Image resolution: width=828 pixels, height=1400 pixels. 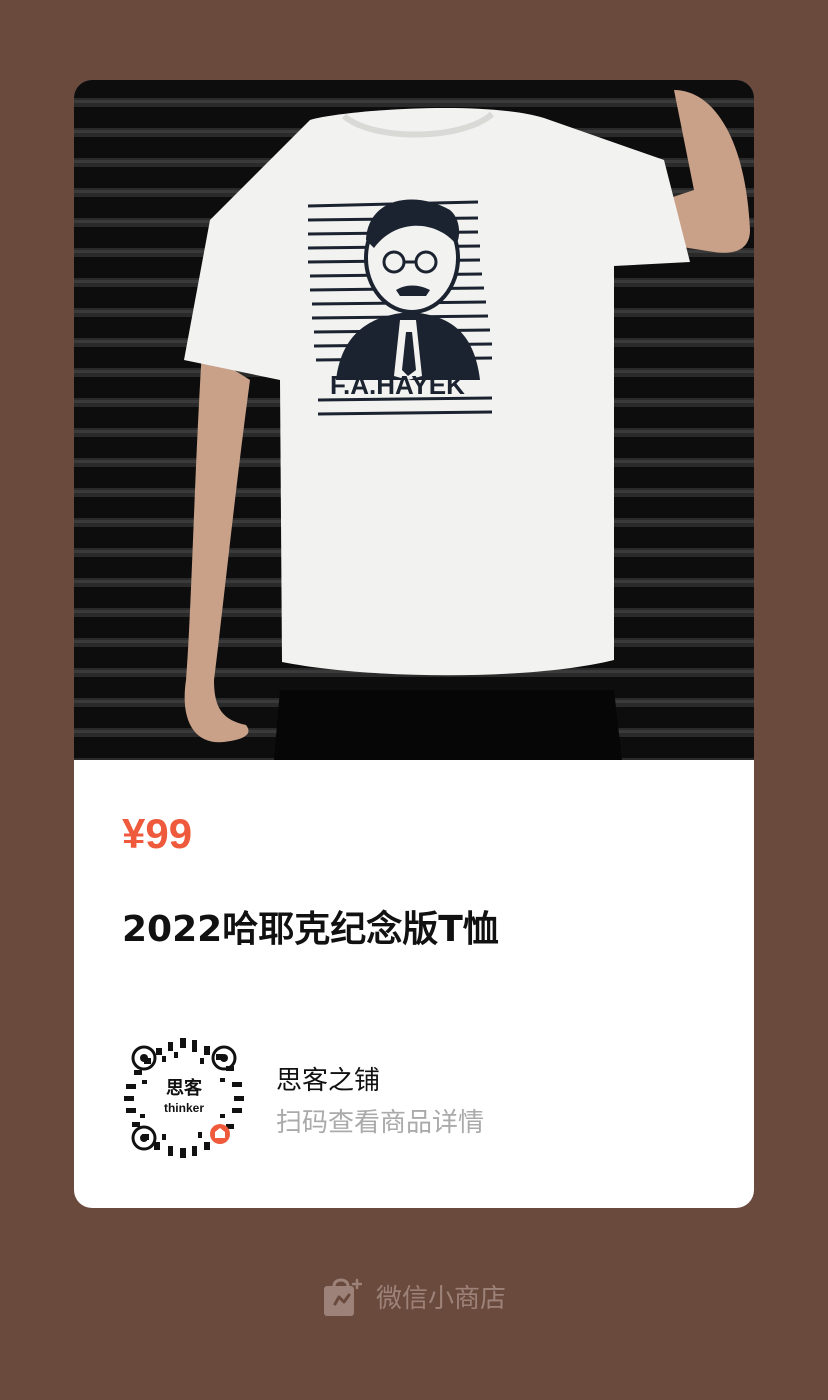 What do you see at coordinates (397, 385) in the screenshot?
I see `print-hayek-text: F.A.HAYEK` at bounding box center [397, 385].